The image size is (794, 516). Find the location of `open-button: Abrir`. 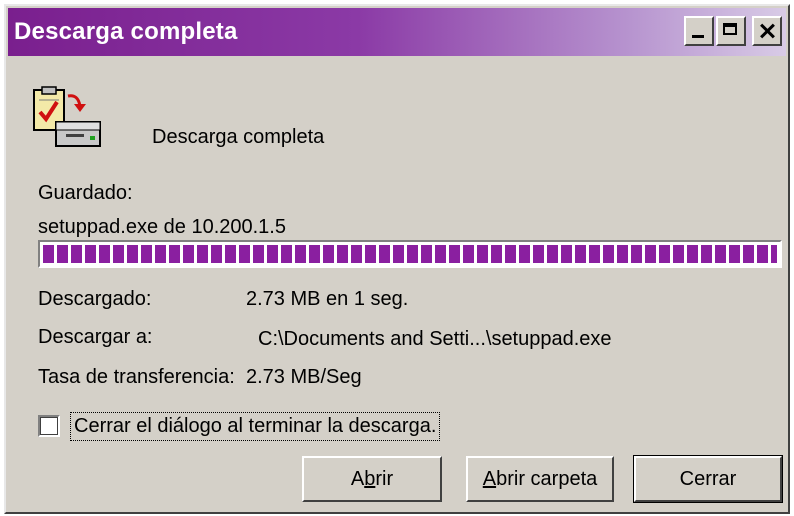

open-button: Abrir is located at coordinates (372, 479).